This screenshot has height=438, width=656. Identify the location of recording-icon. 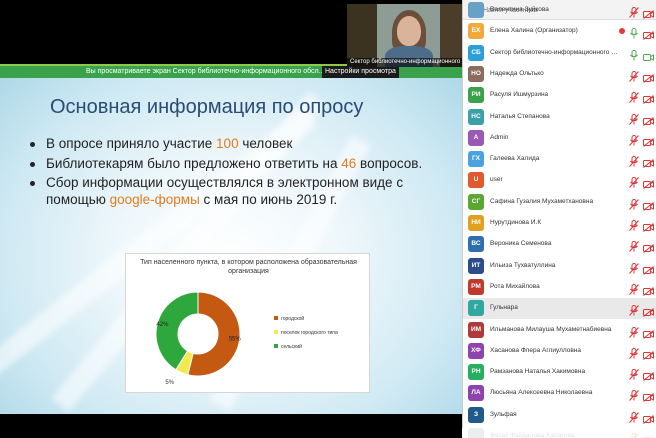
(622, 31).